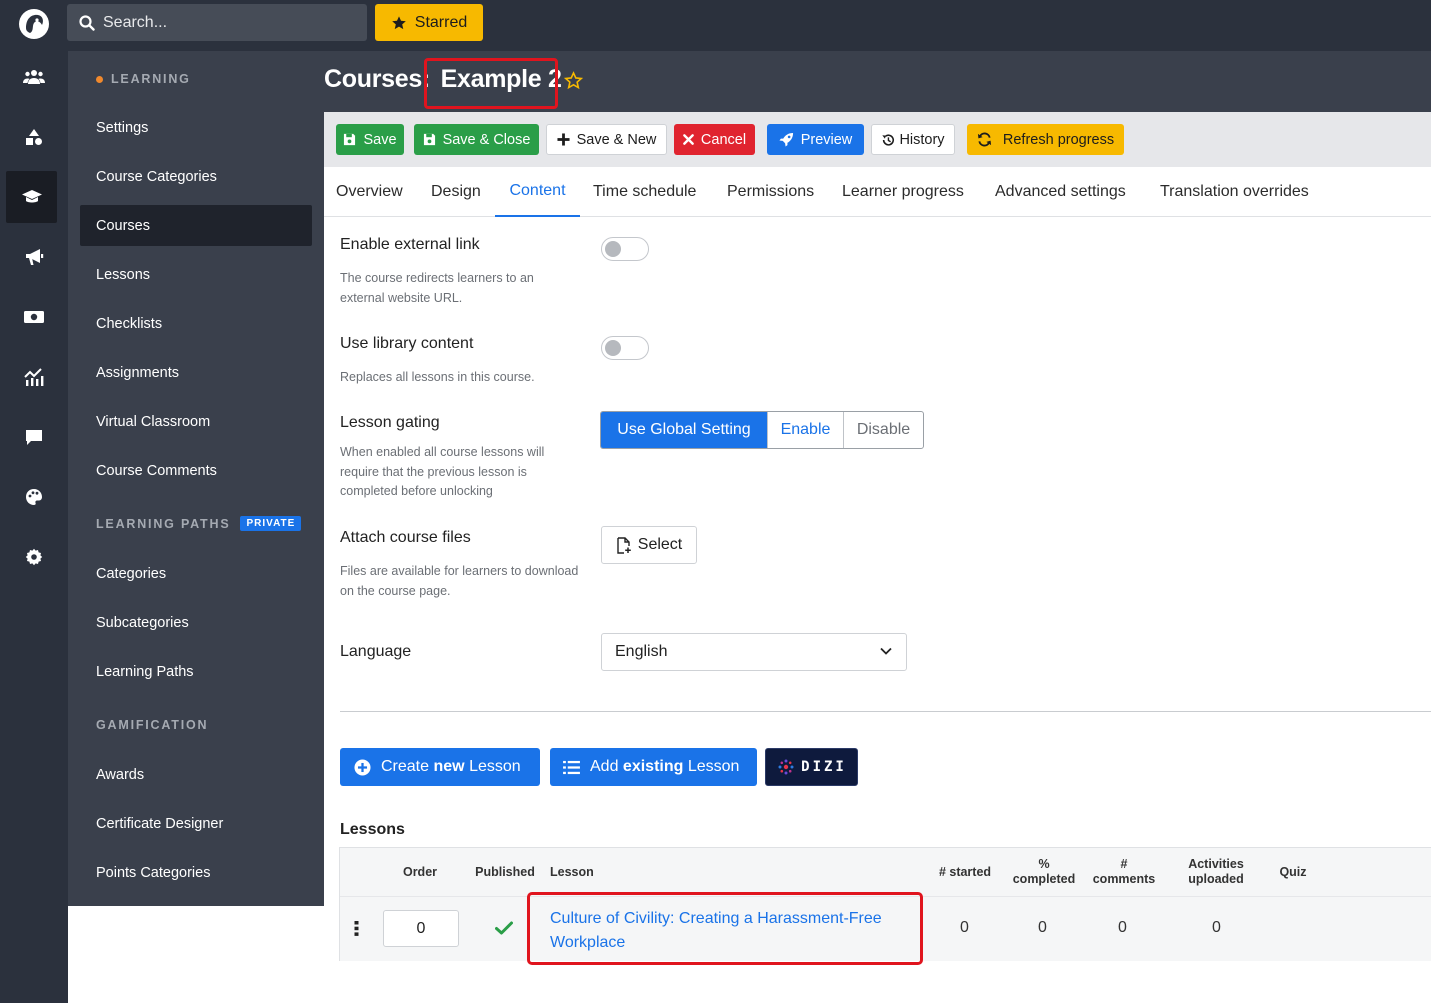 This screenshot has height=1003, width=1431. I want to click on library-content-toggle, so click(625, 348).